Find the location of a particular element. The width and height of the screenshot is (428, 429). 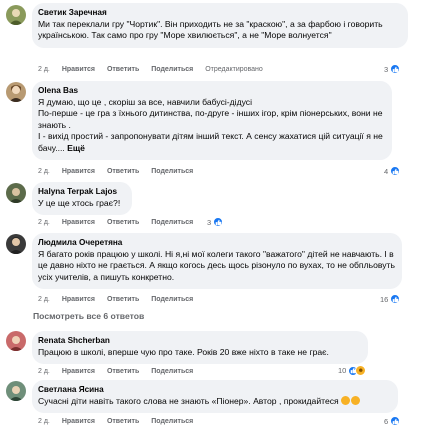

comment-author: Renata Shcherban is located at coordinates (200, 341).